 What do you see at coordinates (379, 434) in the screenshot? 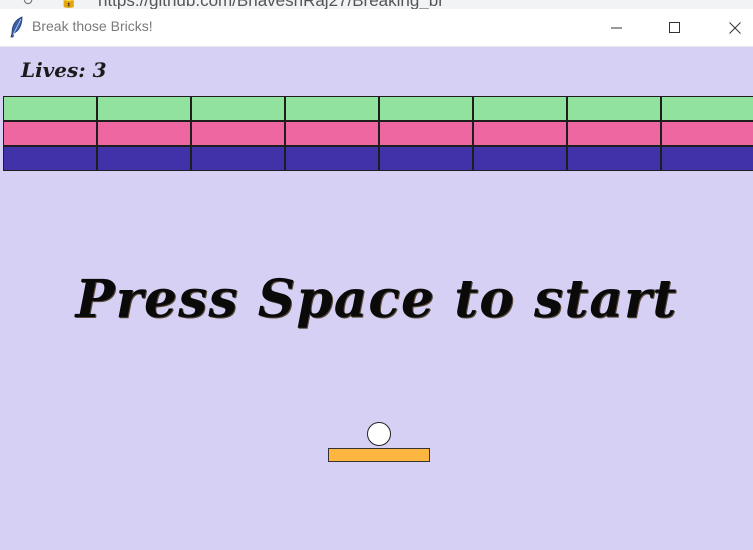
I see `ball` at bounding box center [379, 434].